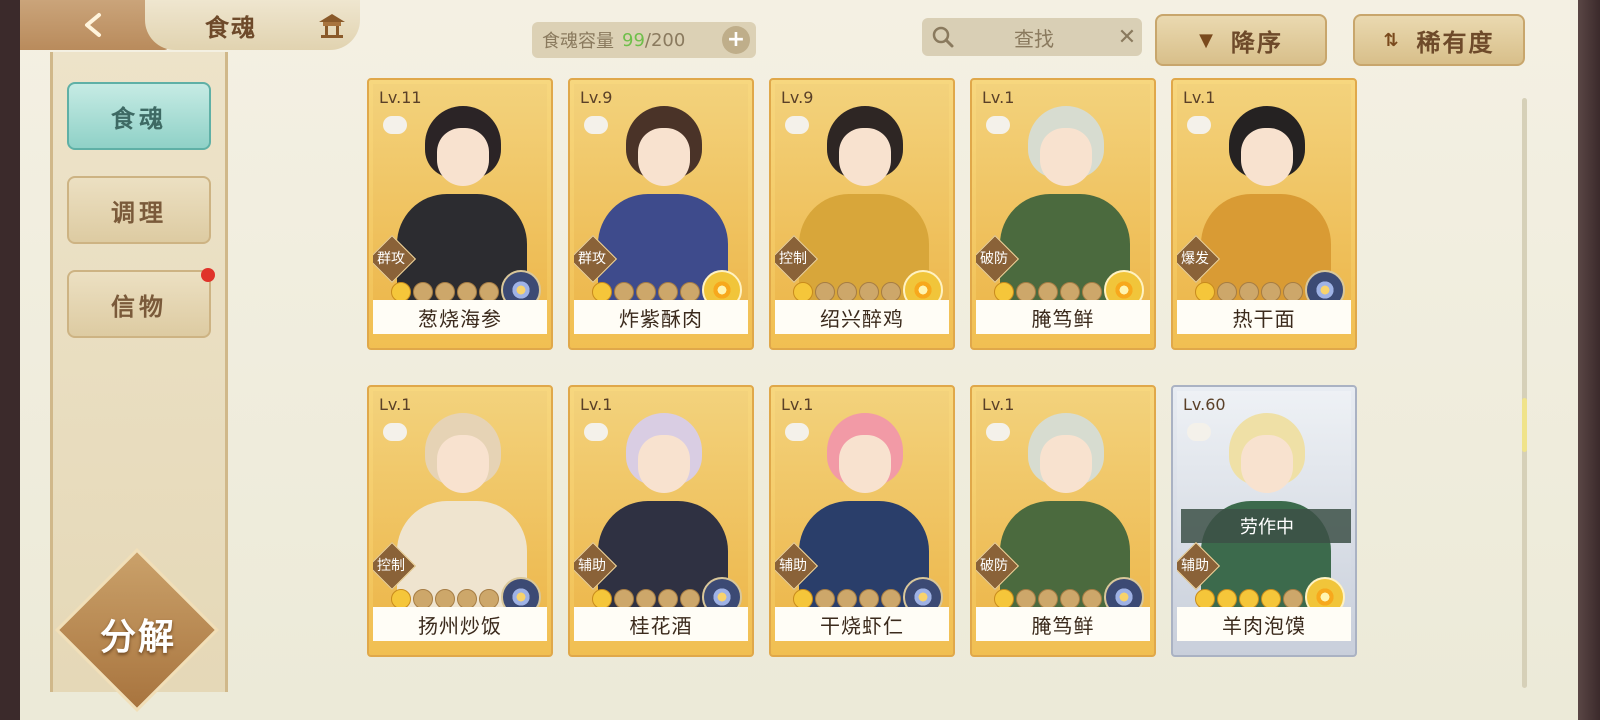  What do you see at coordinates (1264, 192) in the screenshot?
I see `character-portrait: Lv.1 爆发` at bounding box center [1264, 192].